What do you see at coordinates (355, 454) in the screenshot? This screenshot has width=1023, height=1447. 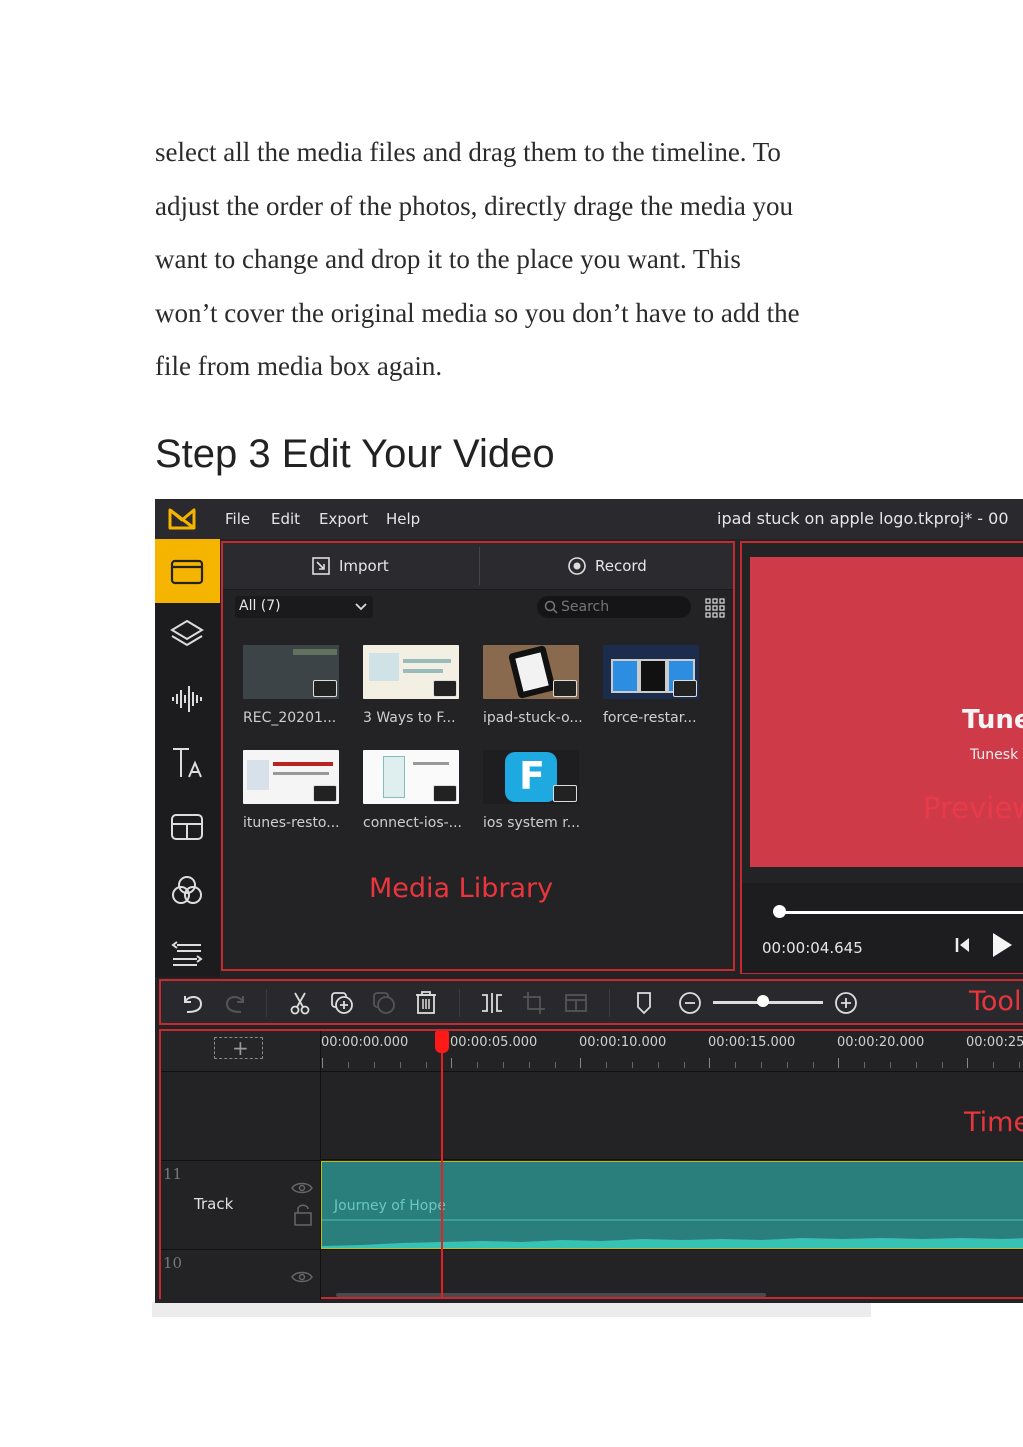 I see `section-heading: Step 3 Edit Your Video` at bounding box center [355, 454].